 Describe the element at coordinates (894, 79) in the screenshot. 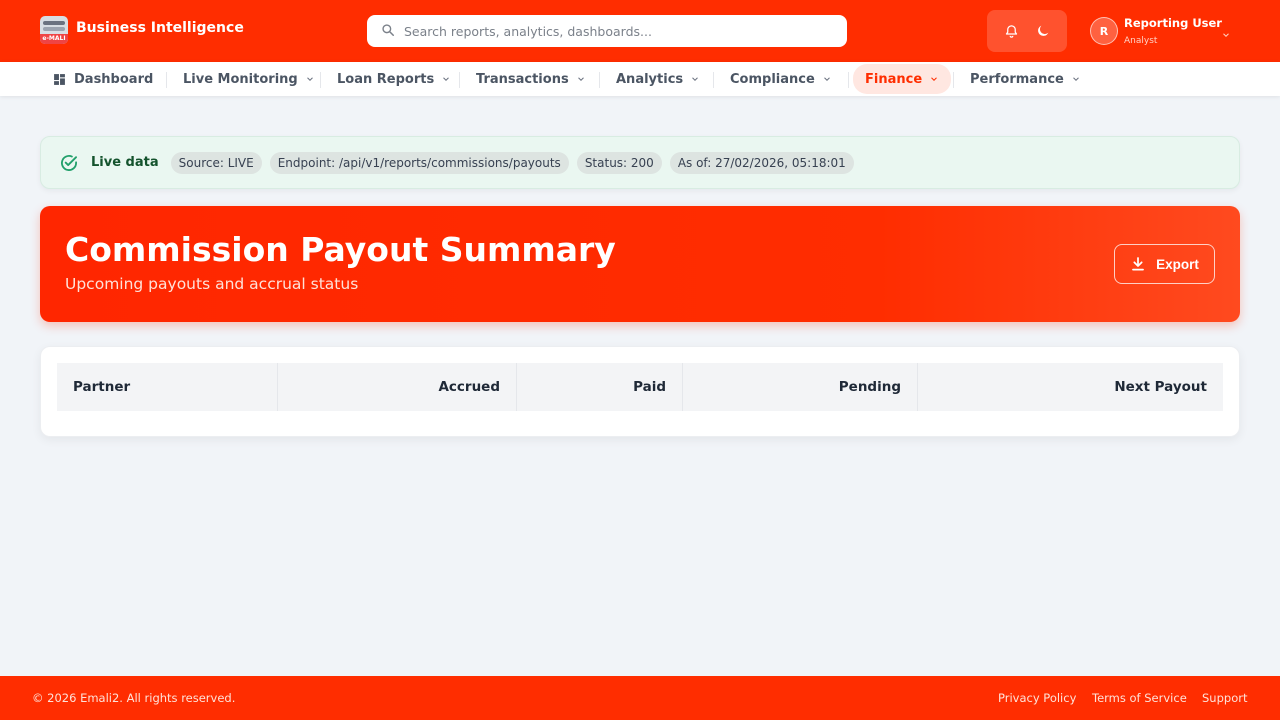

I see `nav-label: Finance` at that location.